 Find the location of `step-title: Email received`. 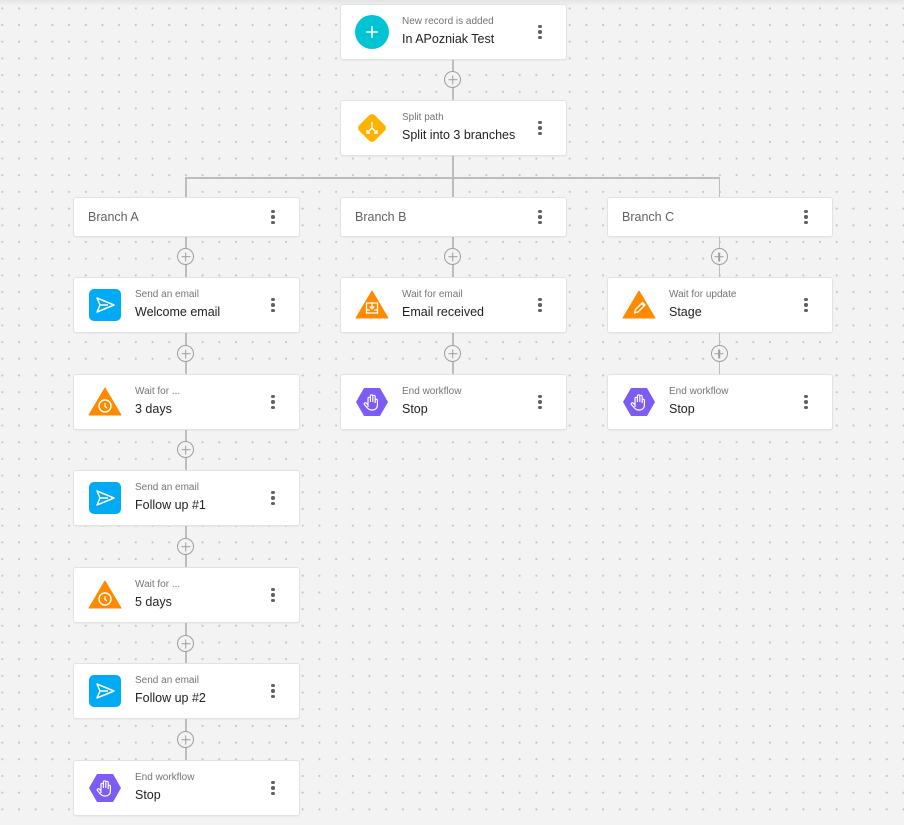

step-title: Email received is located at coordinates (443, 312).